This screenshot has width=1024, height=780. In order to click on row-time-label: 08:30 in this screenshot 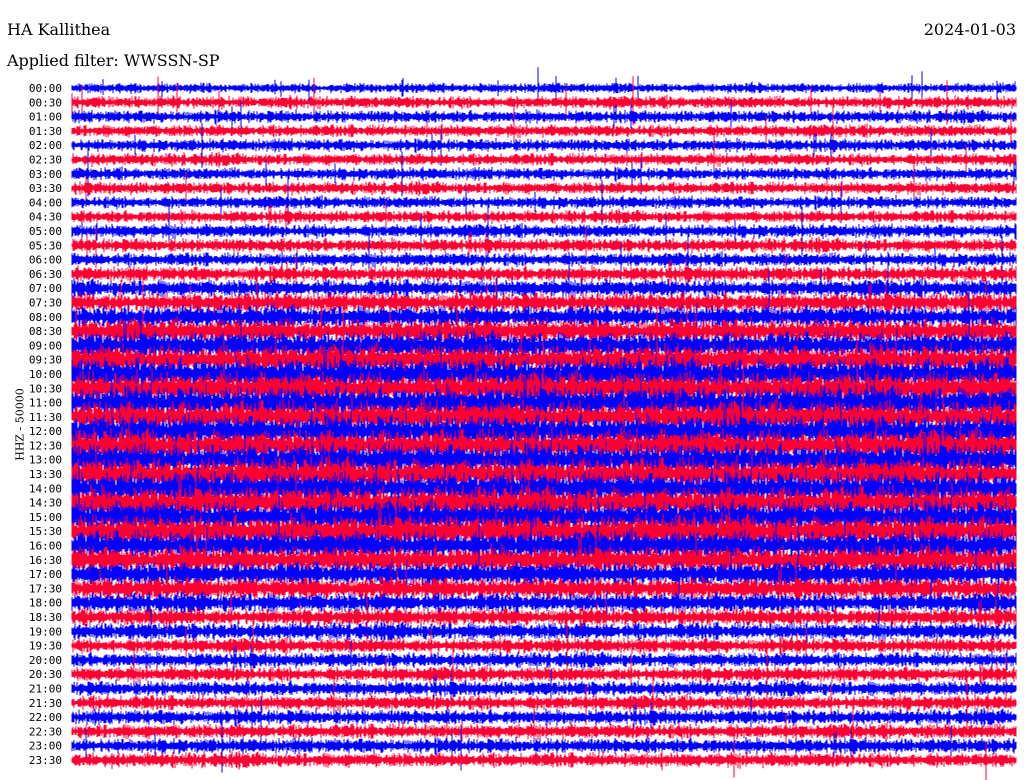, I will do `click(45, 331)`.